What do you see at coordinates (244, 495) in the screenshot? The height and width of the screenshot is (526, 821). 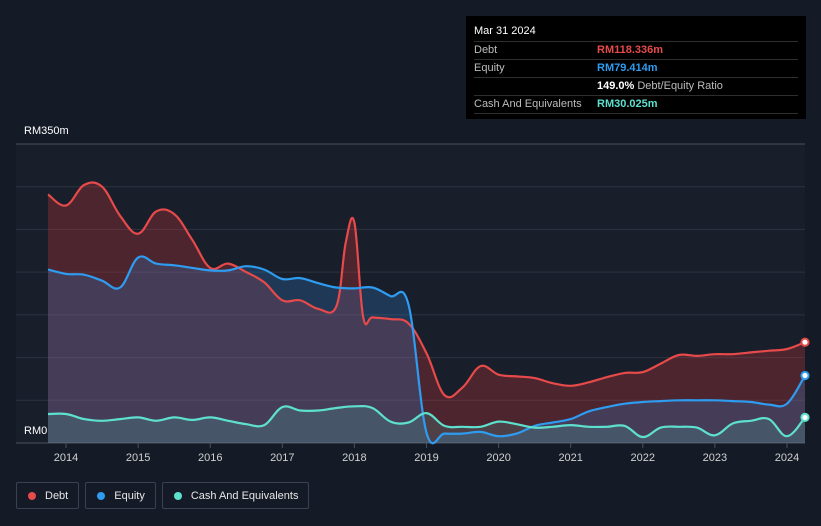 I see `legend-label: Cash And Equivalents` at bounding box center [244, 495].